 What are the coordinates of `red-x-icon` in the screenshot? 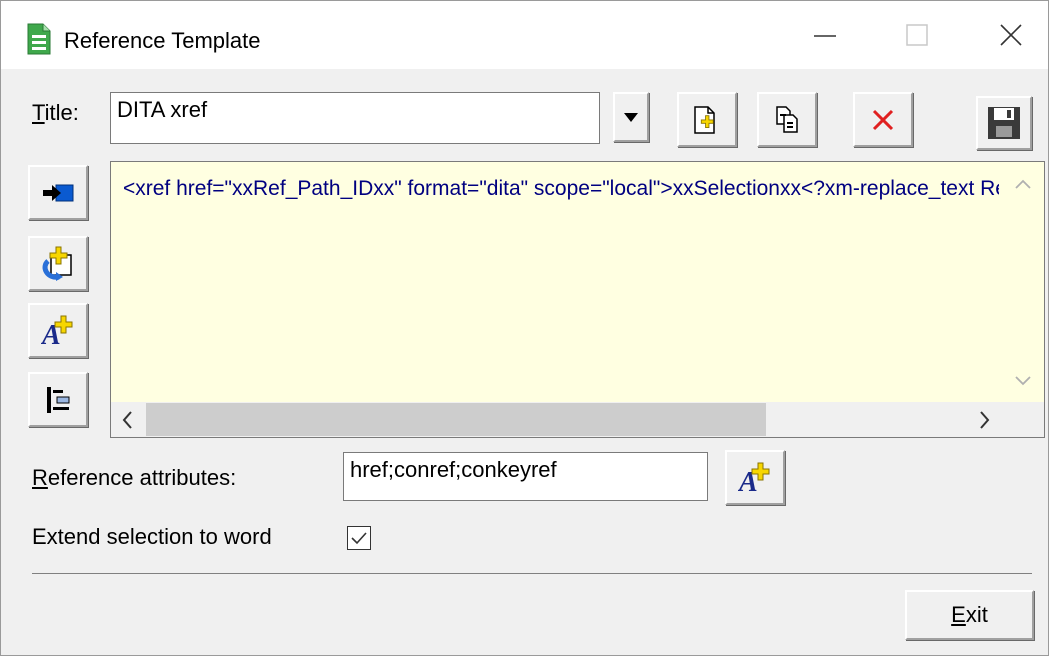 It's located at (883, 119).